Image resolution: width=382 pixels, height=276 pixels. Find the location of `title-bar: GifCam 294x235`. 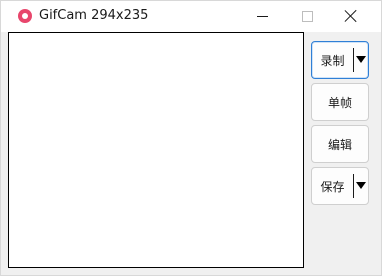

title-bar: GifCam 294x235 is located at coordinates (191, 16).